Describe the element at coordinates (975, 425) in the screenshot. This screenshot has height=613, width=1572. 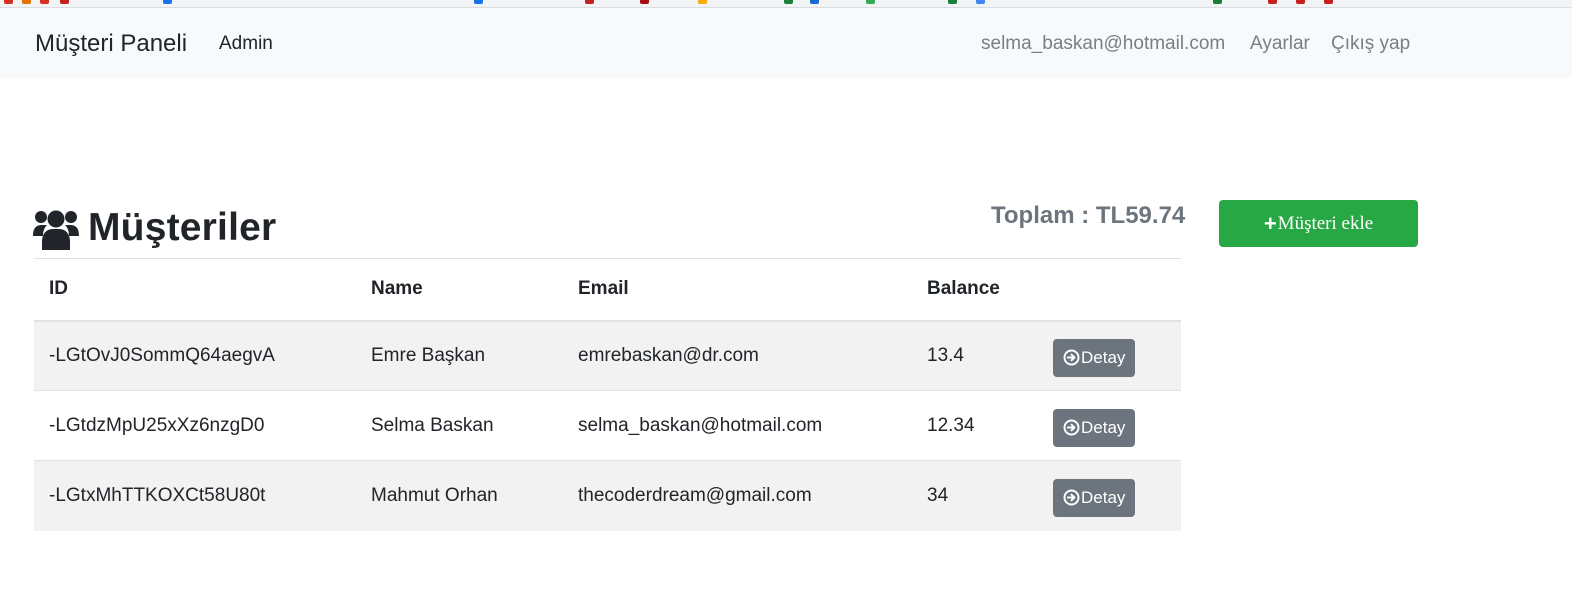
I see `cell-balance: 12.34` at that location.